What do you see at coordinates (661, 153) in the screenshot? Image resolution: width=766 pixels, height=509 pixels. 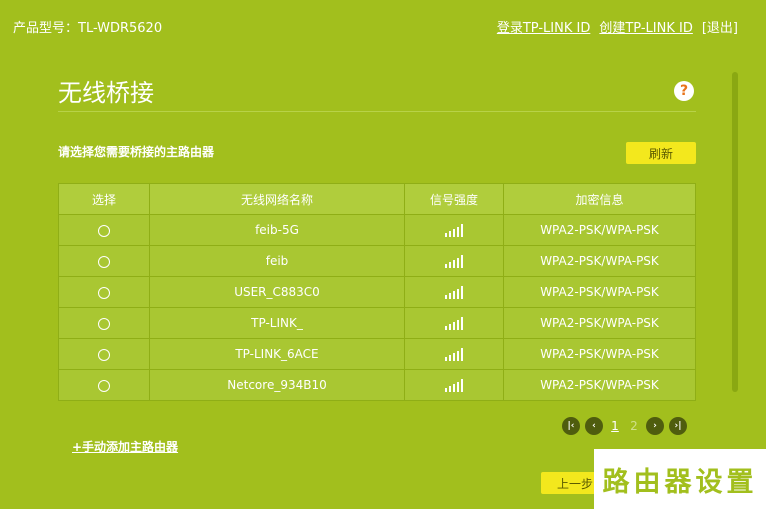 I see `refresh-button: 刷新` at bounding box center [661, 153].